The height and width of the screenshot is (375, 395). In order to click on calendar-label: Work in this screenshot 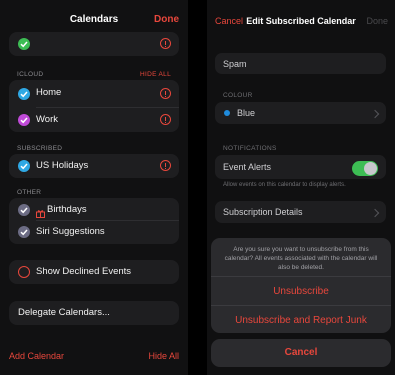, I will do `click(47, 119)`.